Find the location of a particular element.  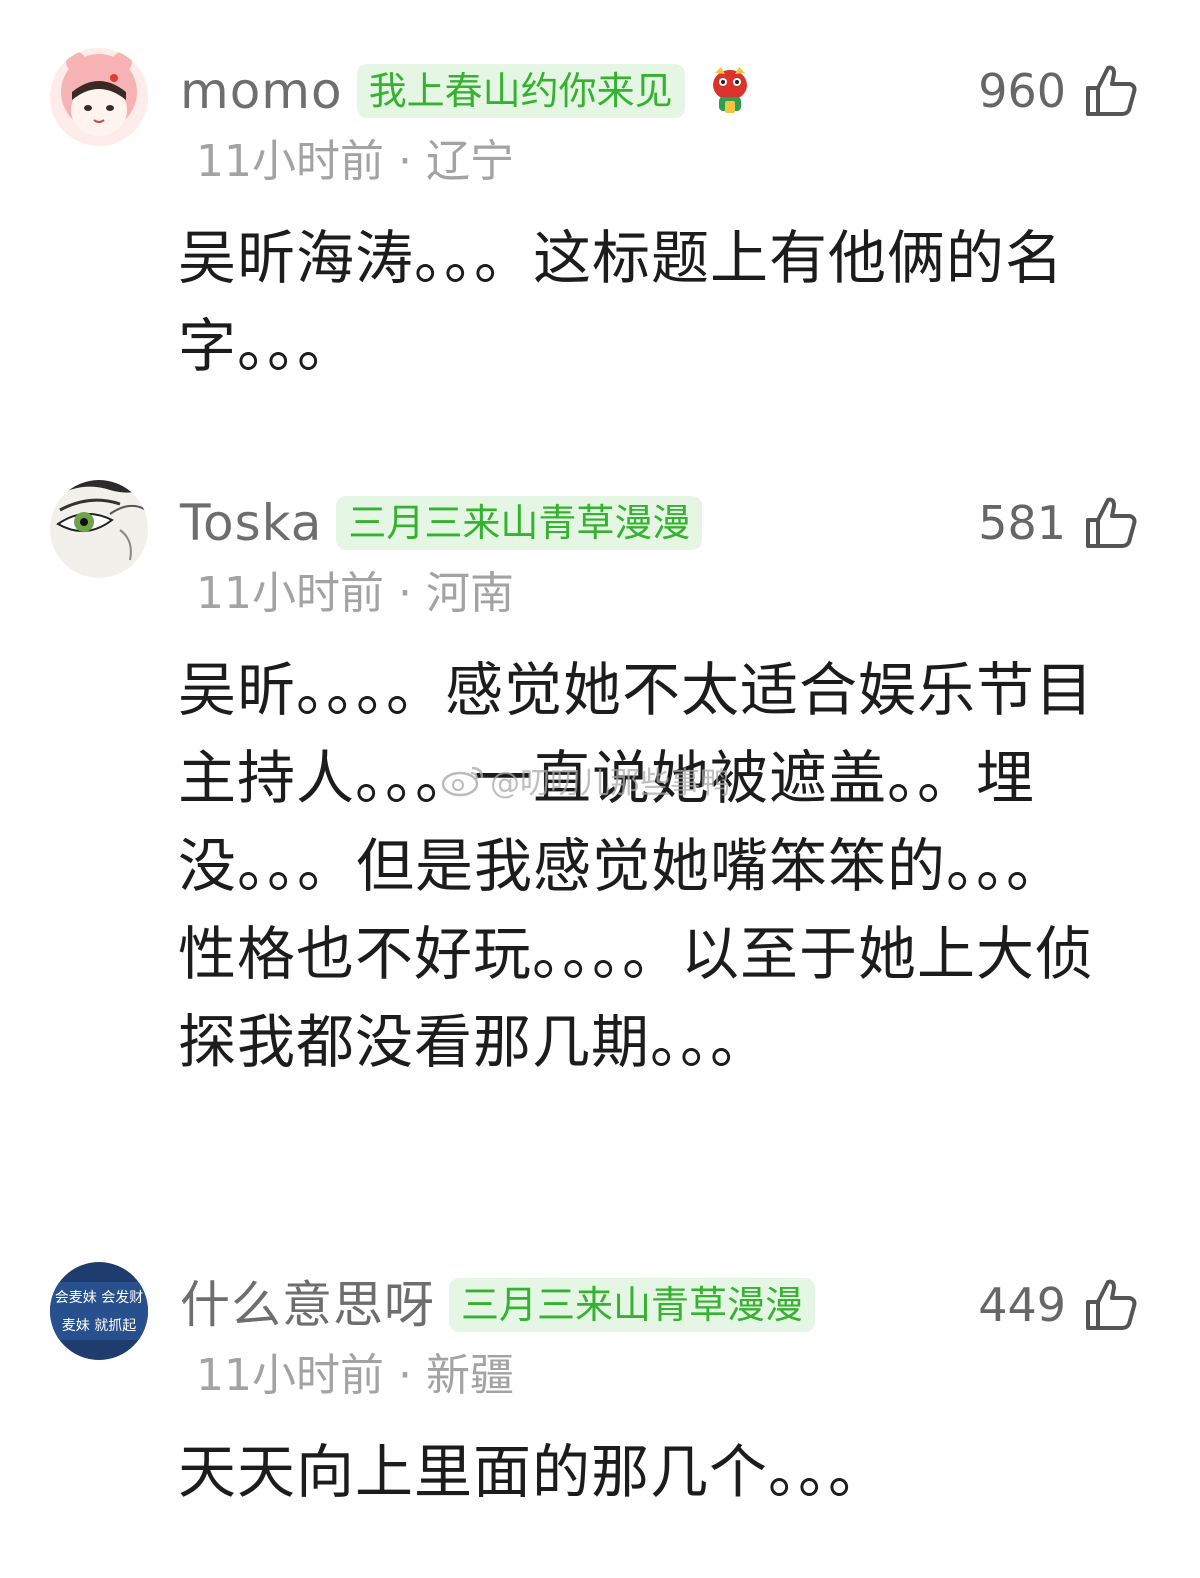

like-button: 581 is located at coordinates (1058, 523).